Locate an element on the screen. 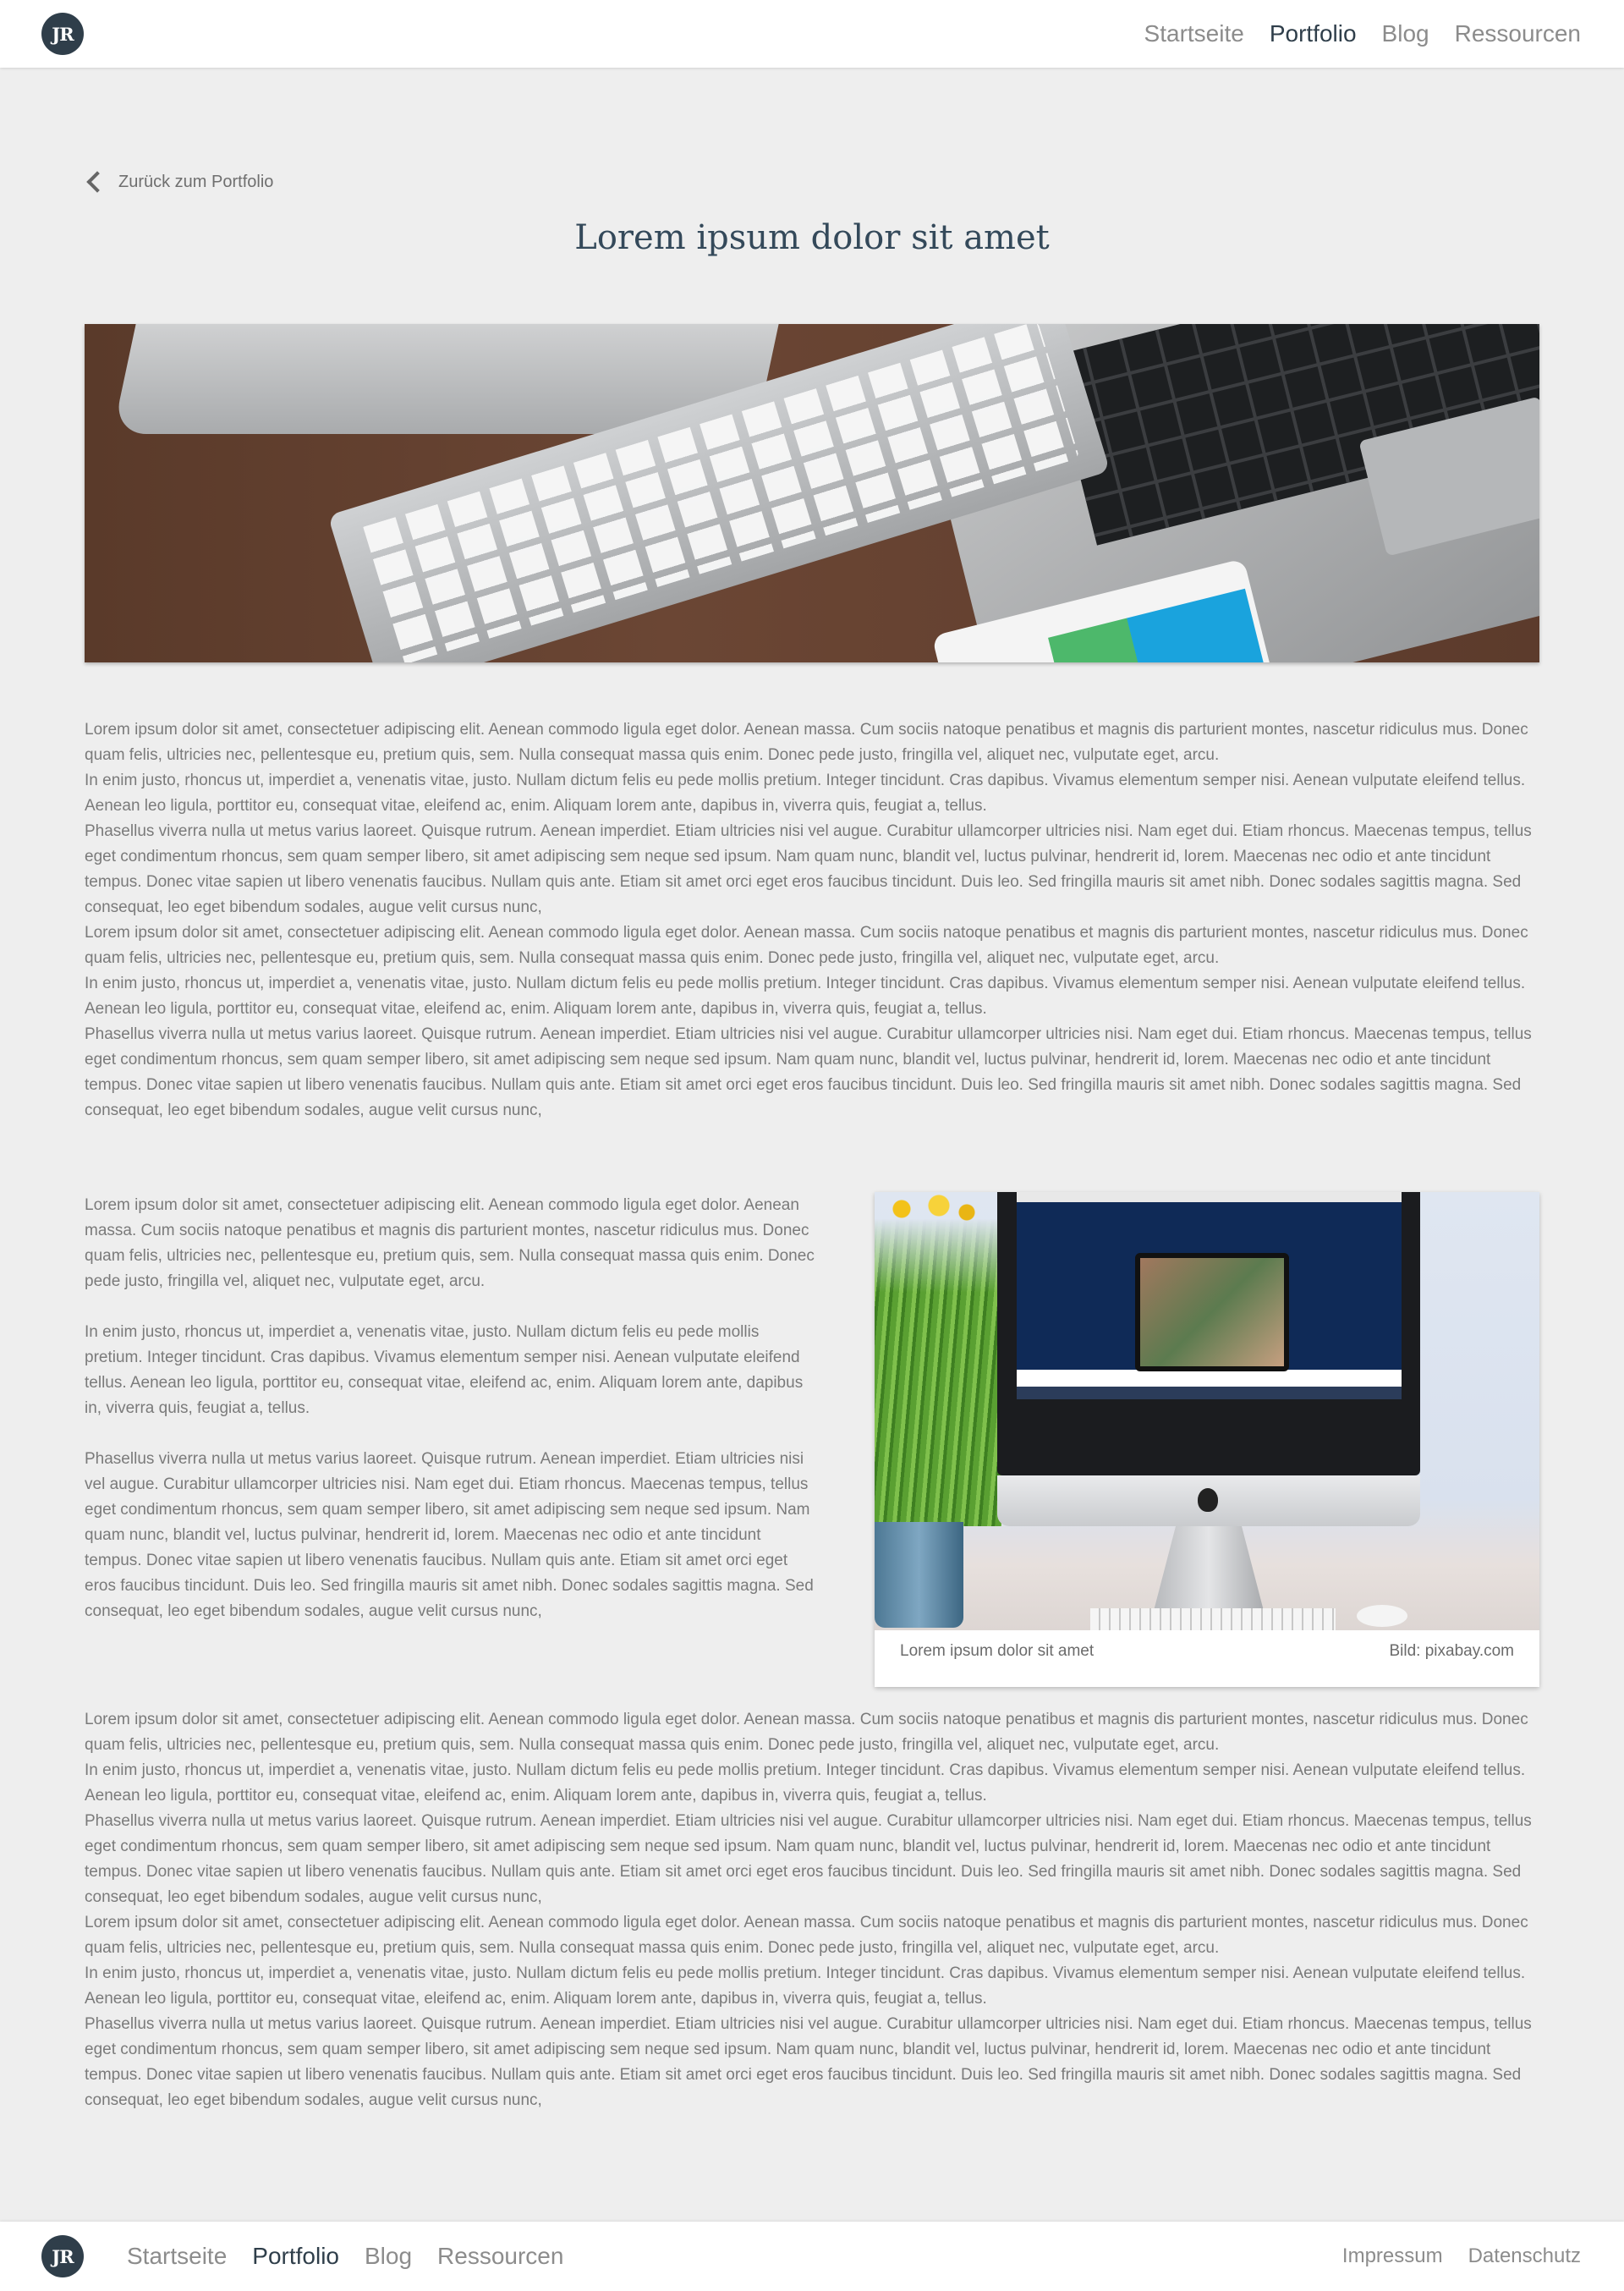 This screenshot has height=2291, width=1624. nav-link-blog: Blog is located at coordinates (1405, 33).